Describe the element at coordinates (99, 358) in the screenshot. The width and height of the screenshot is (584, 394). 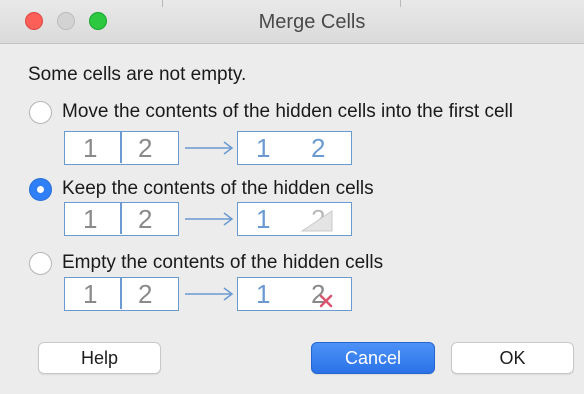
I see `help-button: Help` at that location.